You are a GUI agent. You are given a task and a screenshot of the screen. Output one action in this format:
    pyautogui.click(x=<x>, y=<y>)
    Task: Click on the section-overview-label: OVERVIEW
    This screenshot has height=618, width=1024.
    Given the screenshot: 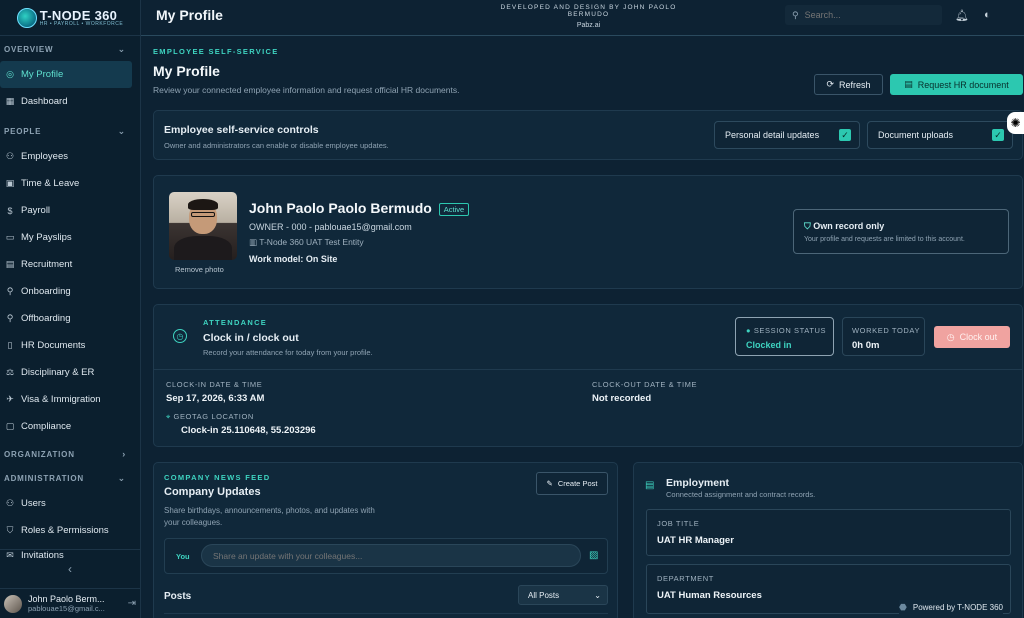 What is the action you would take?
    pyautogui.click(x=29, y=49)
    